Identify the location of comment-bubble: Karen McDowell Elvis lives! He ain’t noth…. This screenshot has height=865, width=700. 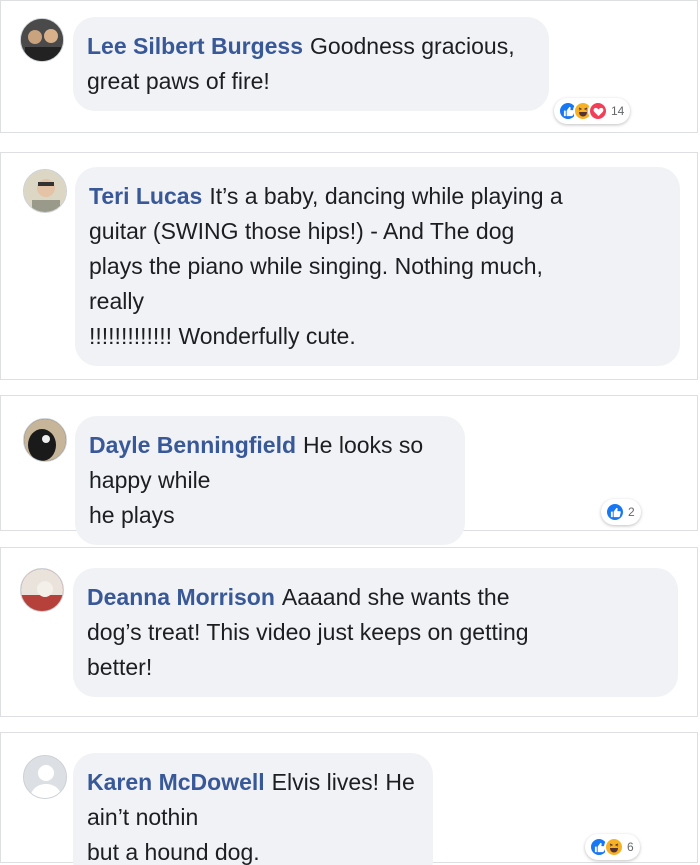
(253, 809).